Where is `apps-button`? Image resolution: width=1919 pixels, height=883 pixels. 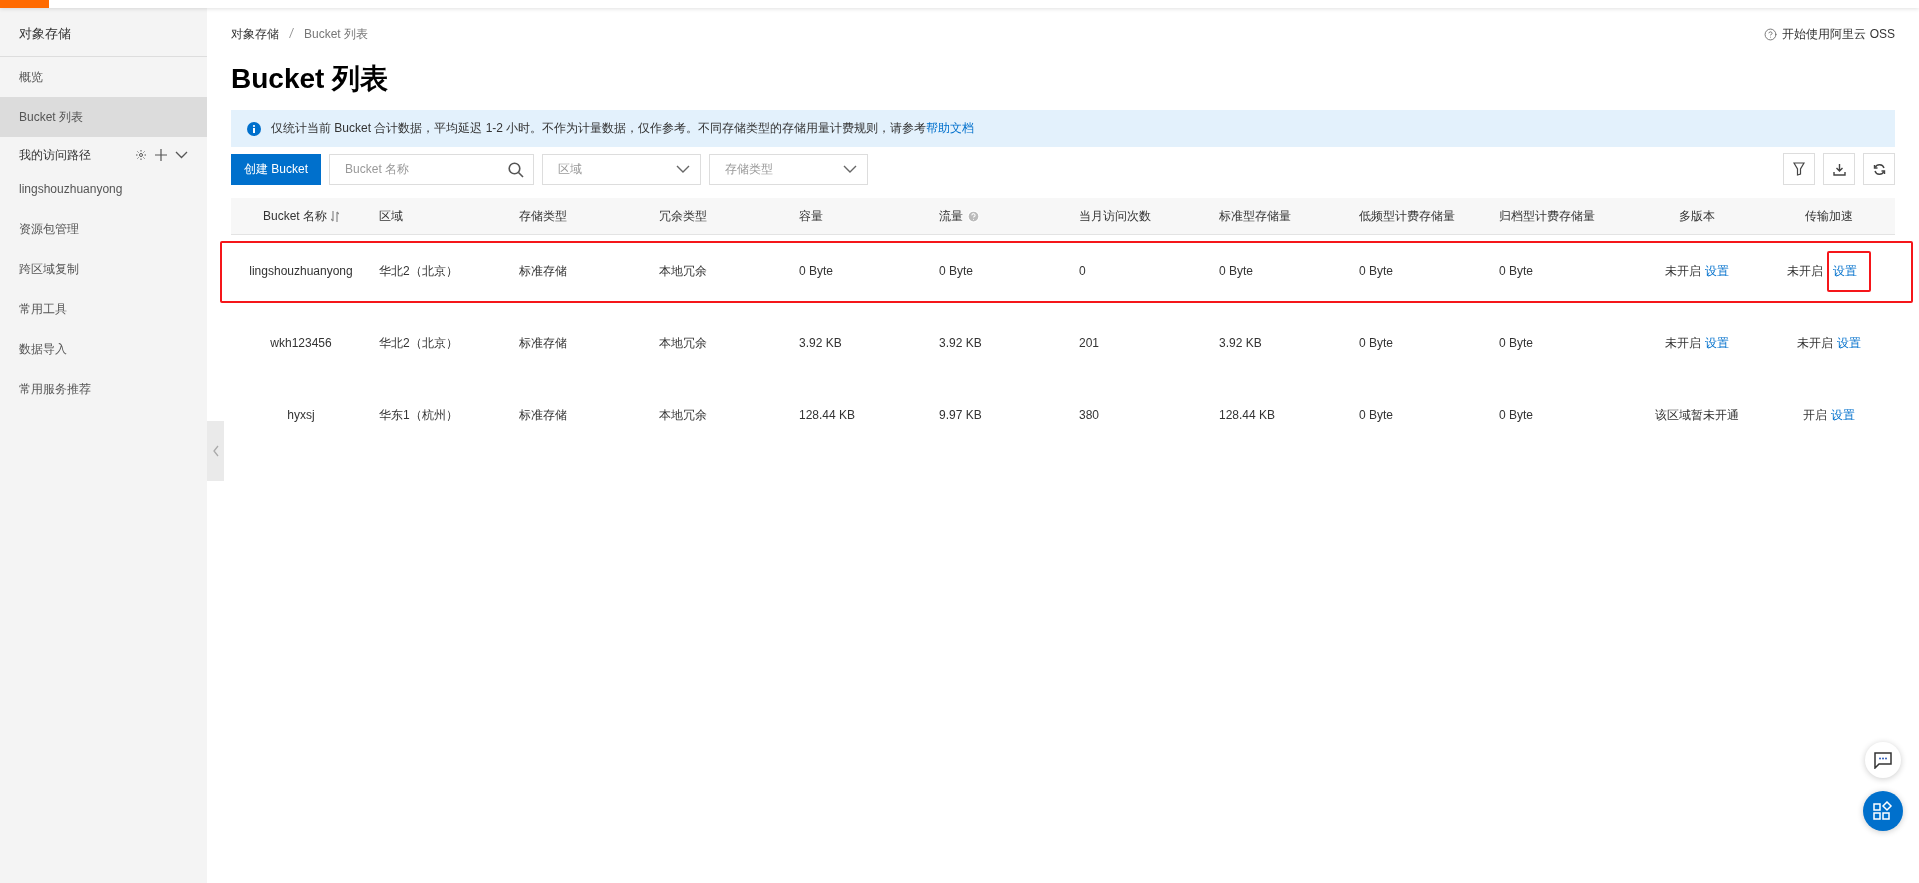
apps-button is located at coordinates (1883, 811).